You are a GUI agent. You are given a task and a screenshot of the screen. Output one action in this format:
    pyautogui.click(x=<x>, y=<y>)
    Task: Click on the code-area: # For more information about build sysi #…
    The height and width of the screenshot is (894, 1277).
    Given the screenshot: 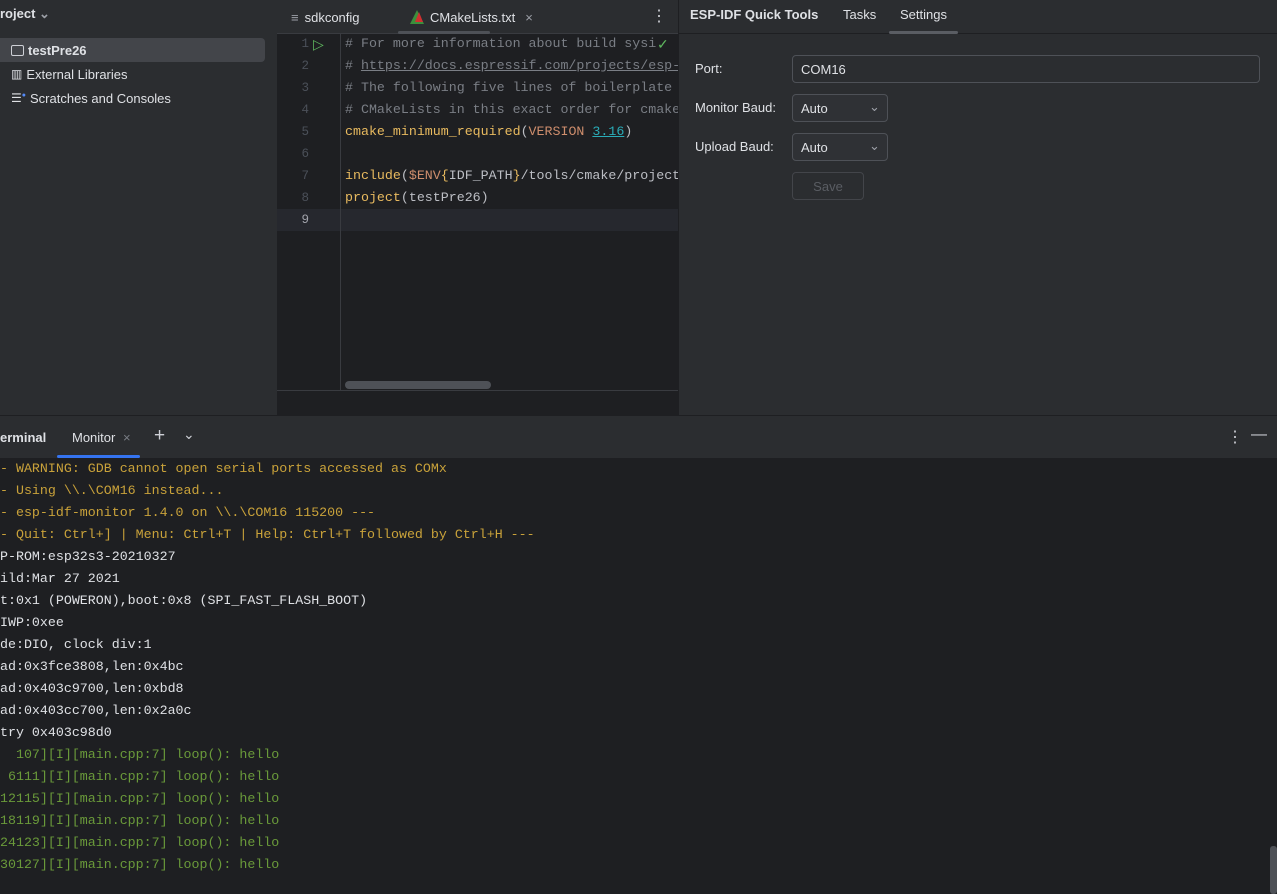 What is the action you would take?
    pyautogui.click(x=477, y=212)
    